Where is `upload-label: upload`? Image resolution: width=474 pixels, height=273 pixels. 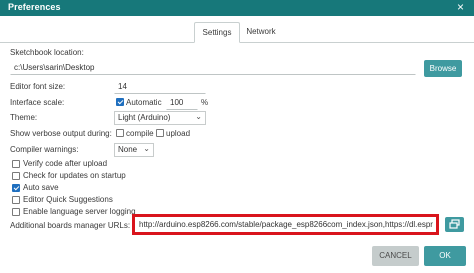
upload-label: upload is located at coordinates (178, 133).